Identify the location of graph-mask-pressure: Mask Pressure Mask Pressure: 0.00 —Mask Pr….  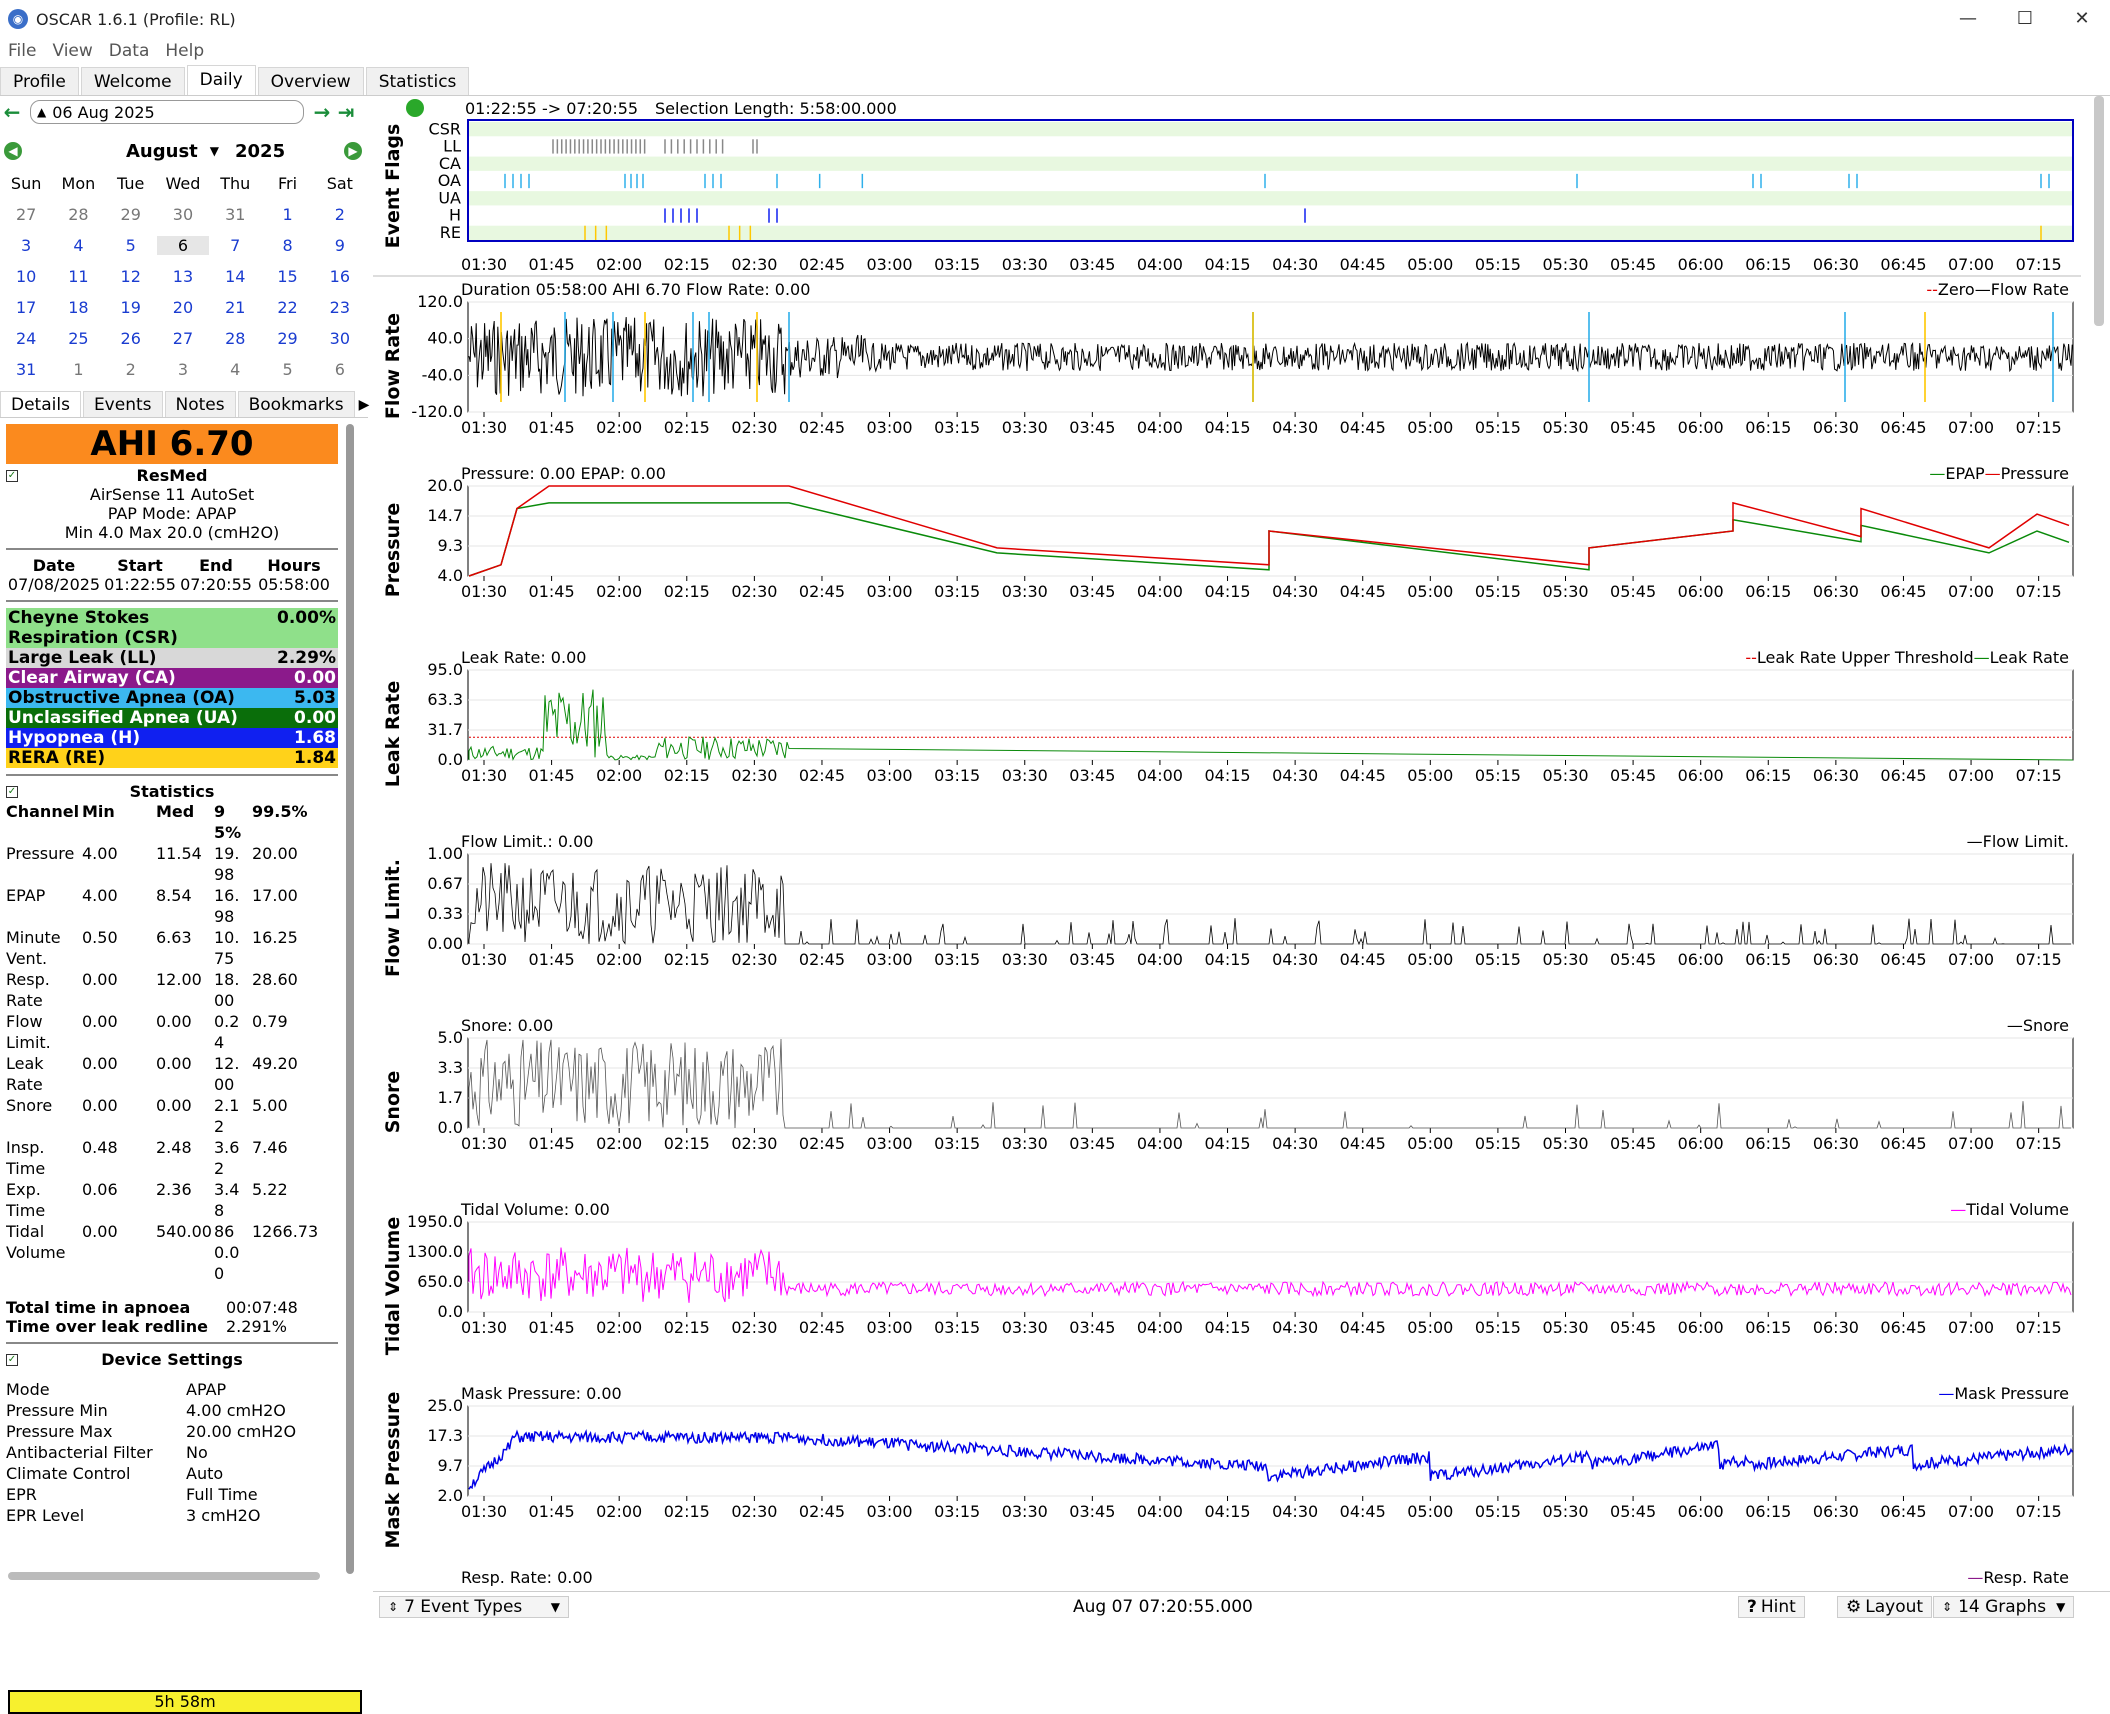
(1227, 1470).